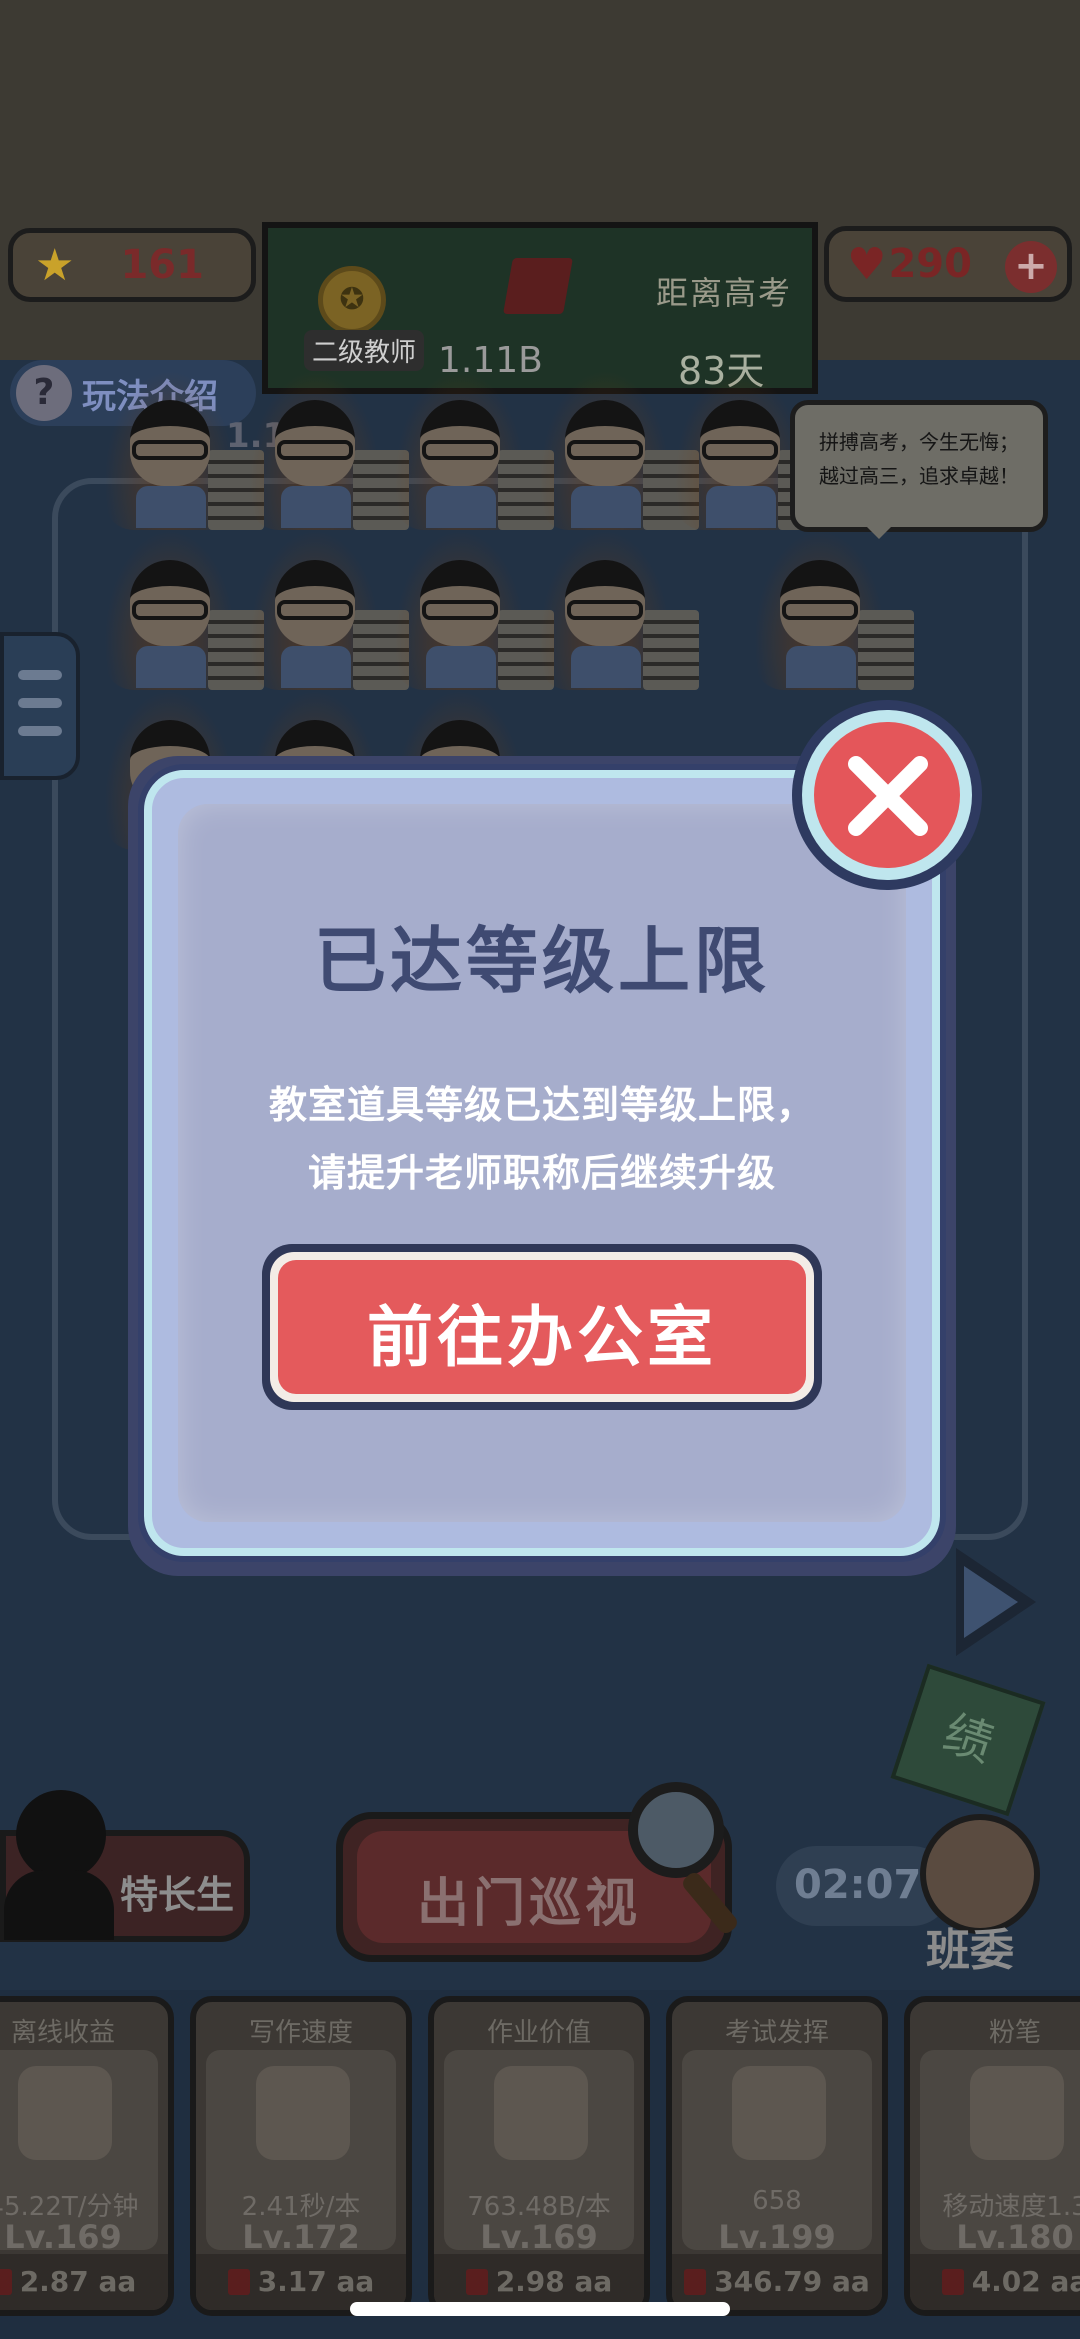 This screenshot has width=1080, height=2339. What do you see at coordinates (1015, 2237) in the screenshot?
I see `upgrade-level: Lv.180` at bounding box center [1015, 2237].